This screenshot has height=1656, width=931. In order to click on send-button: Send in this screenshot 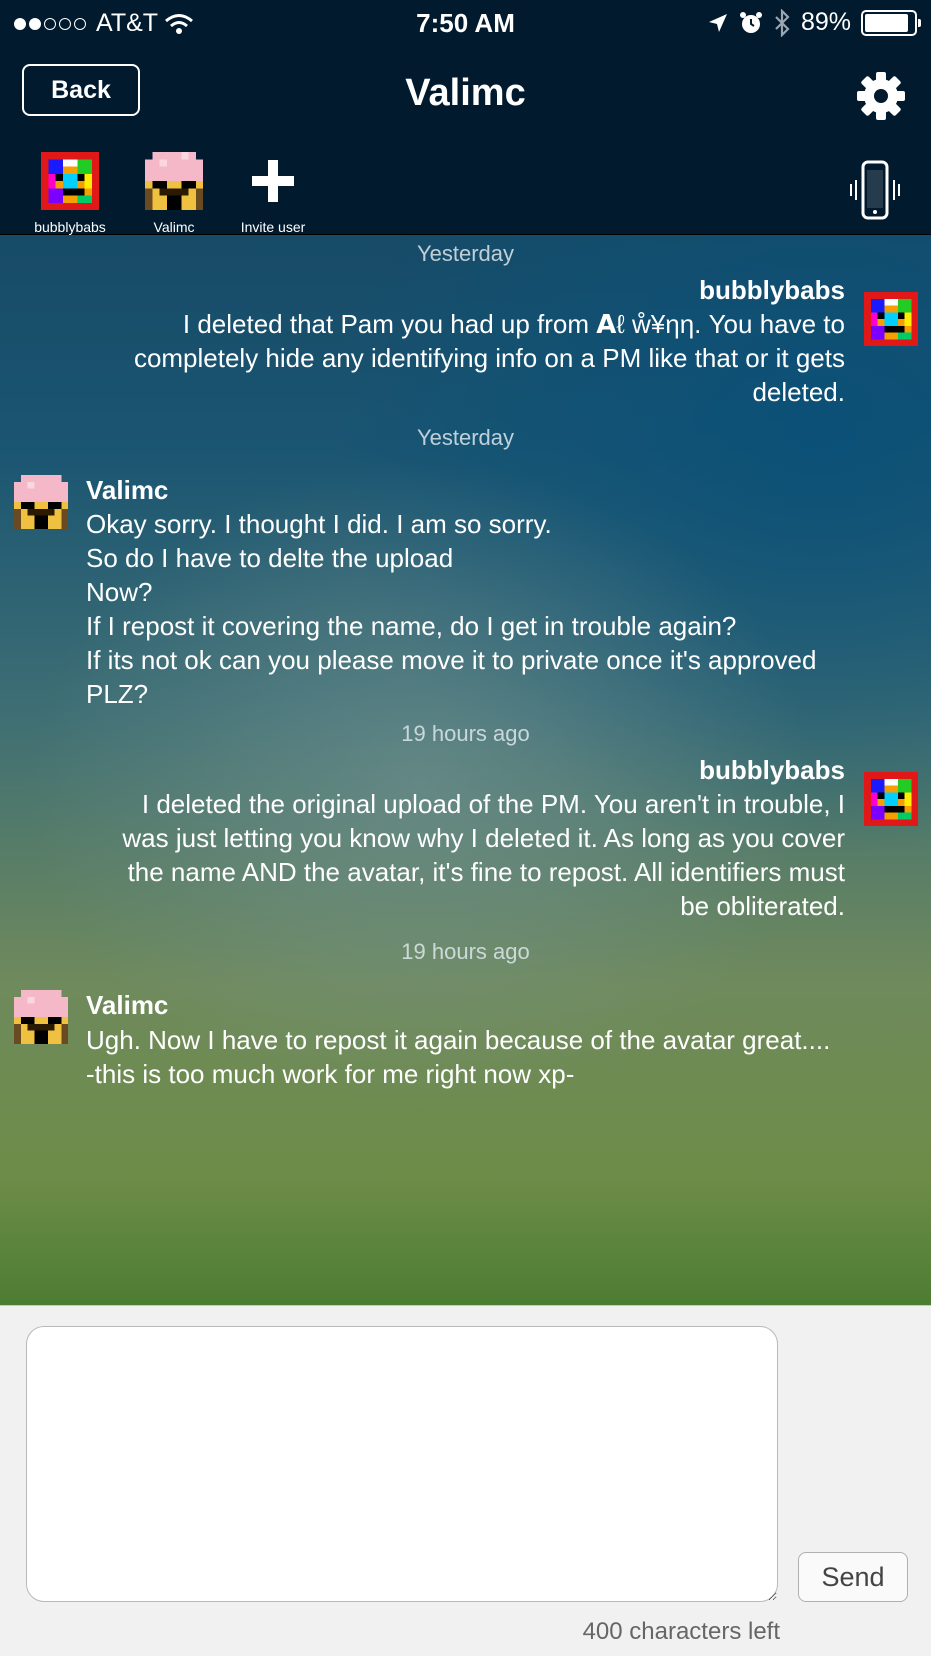, I will do `click(853, 1577)`.